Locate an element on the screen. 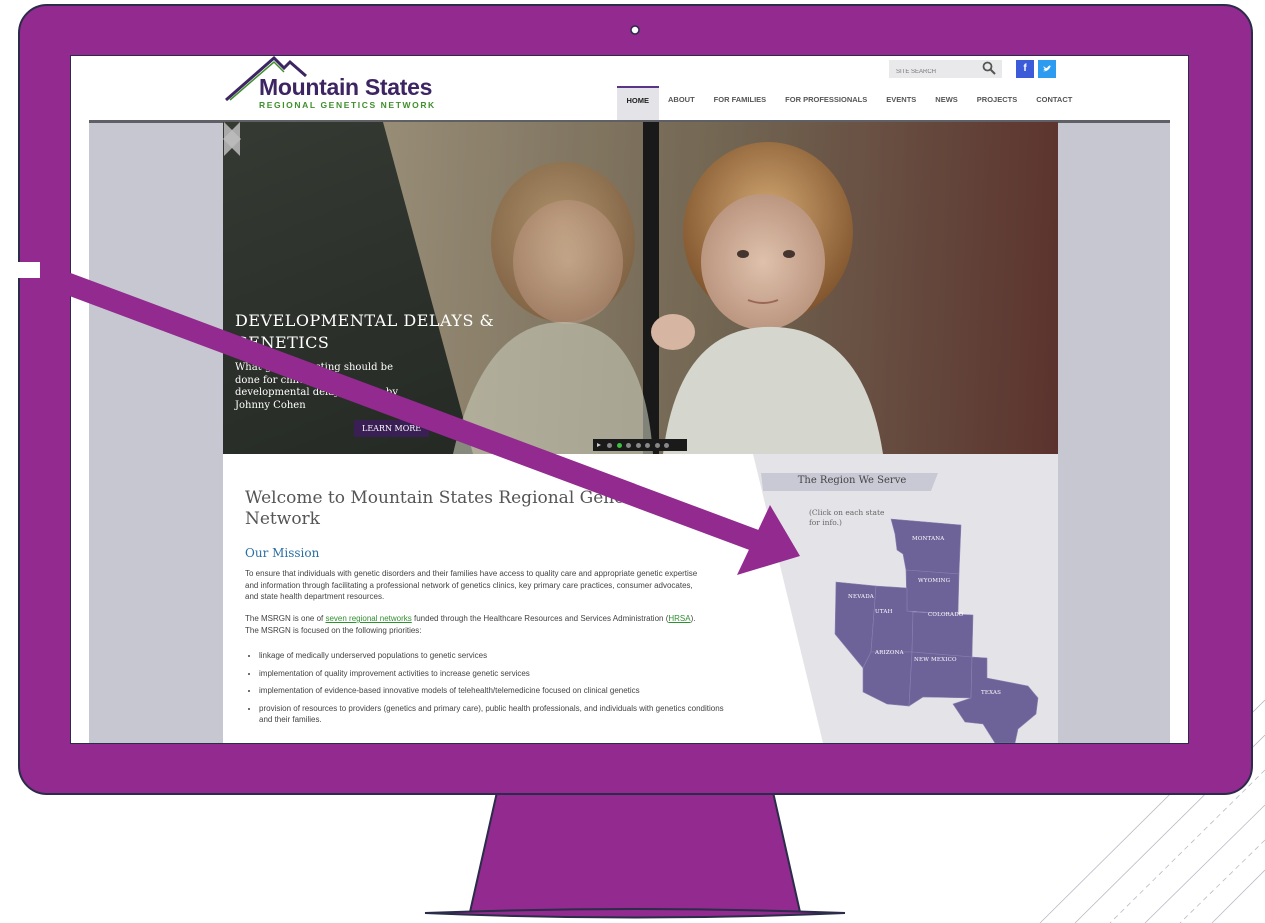  texas-label: TEXAS is located at coordinates (991, 693).